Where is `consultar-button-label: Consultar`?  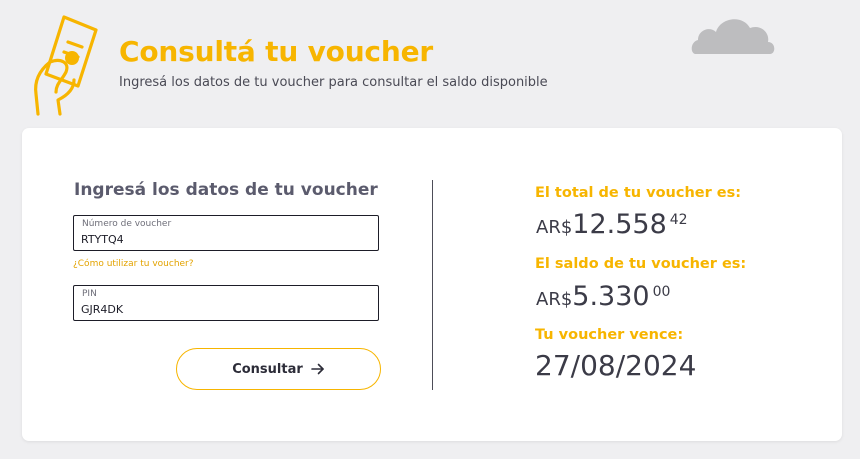 consultar-button-label: Consultar is located at coordinates (267, 369).